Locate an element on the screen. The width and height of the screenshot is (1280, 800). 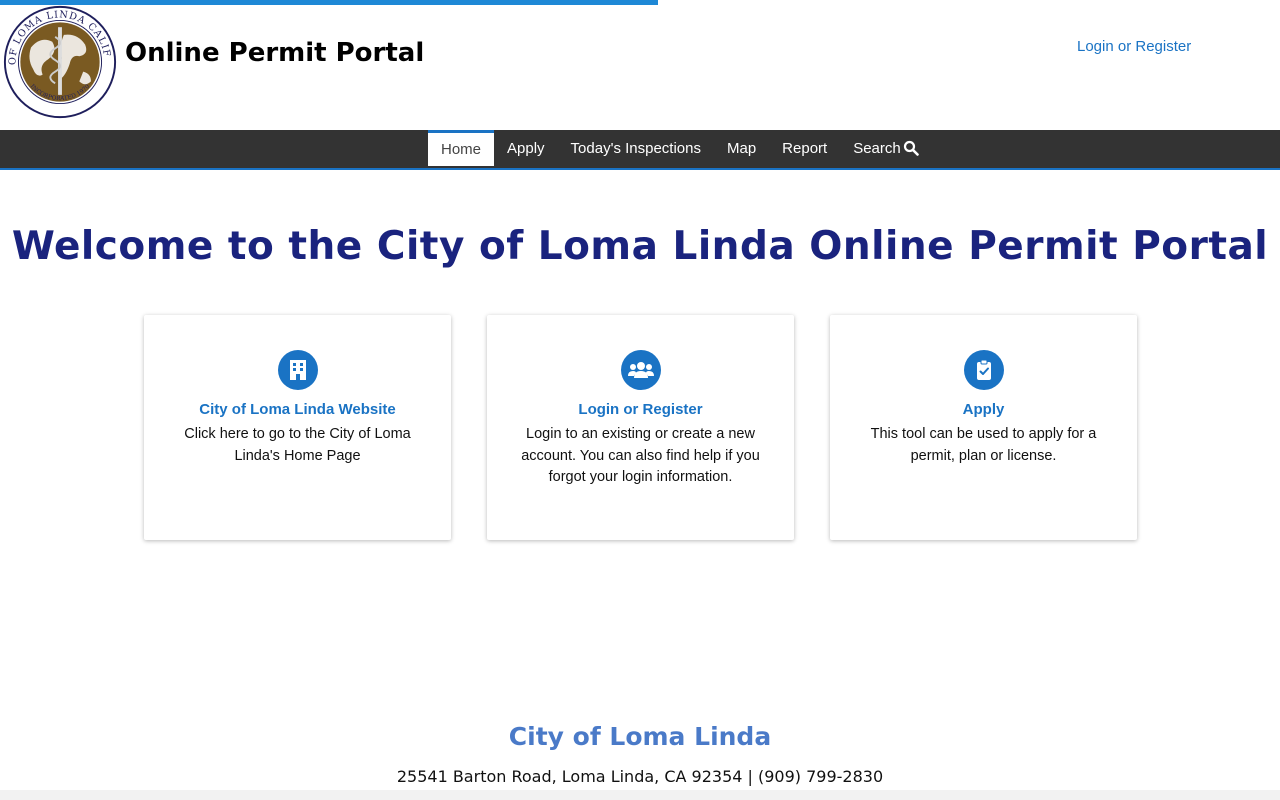
nav-report: Report is located at coordinates (804, 148).